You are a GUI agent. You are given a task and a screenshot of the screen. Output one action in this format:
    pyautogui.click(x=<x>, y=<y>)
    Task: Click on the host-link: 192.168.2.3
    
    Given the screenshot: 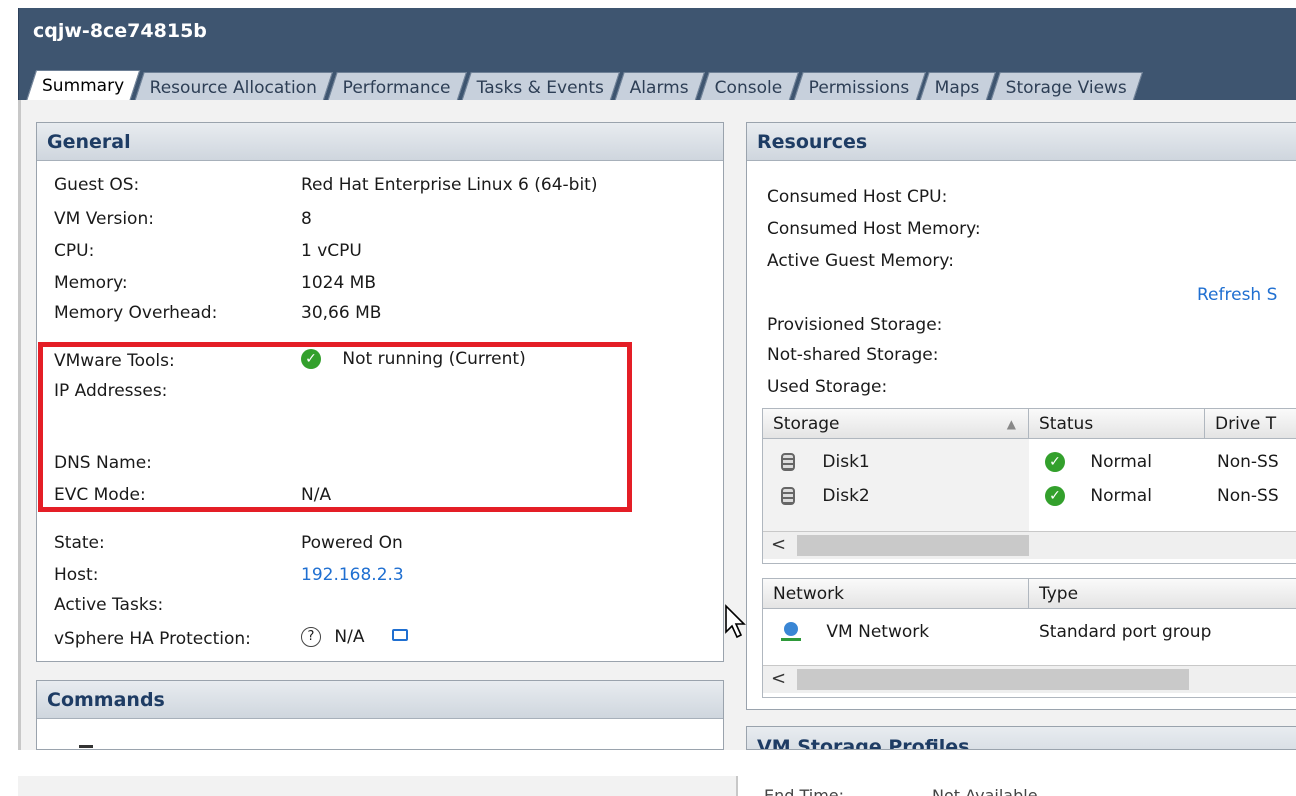 What is the action you would take?
    pyautogui.click(x=352, y=575)
    